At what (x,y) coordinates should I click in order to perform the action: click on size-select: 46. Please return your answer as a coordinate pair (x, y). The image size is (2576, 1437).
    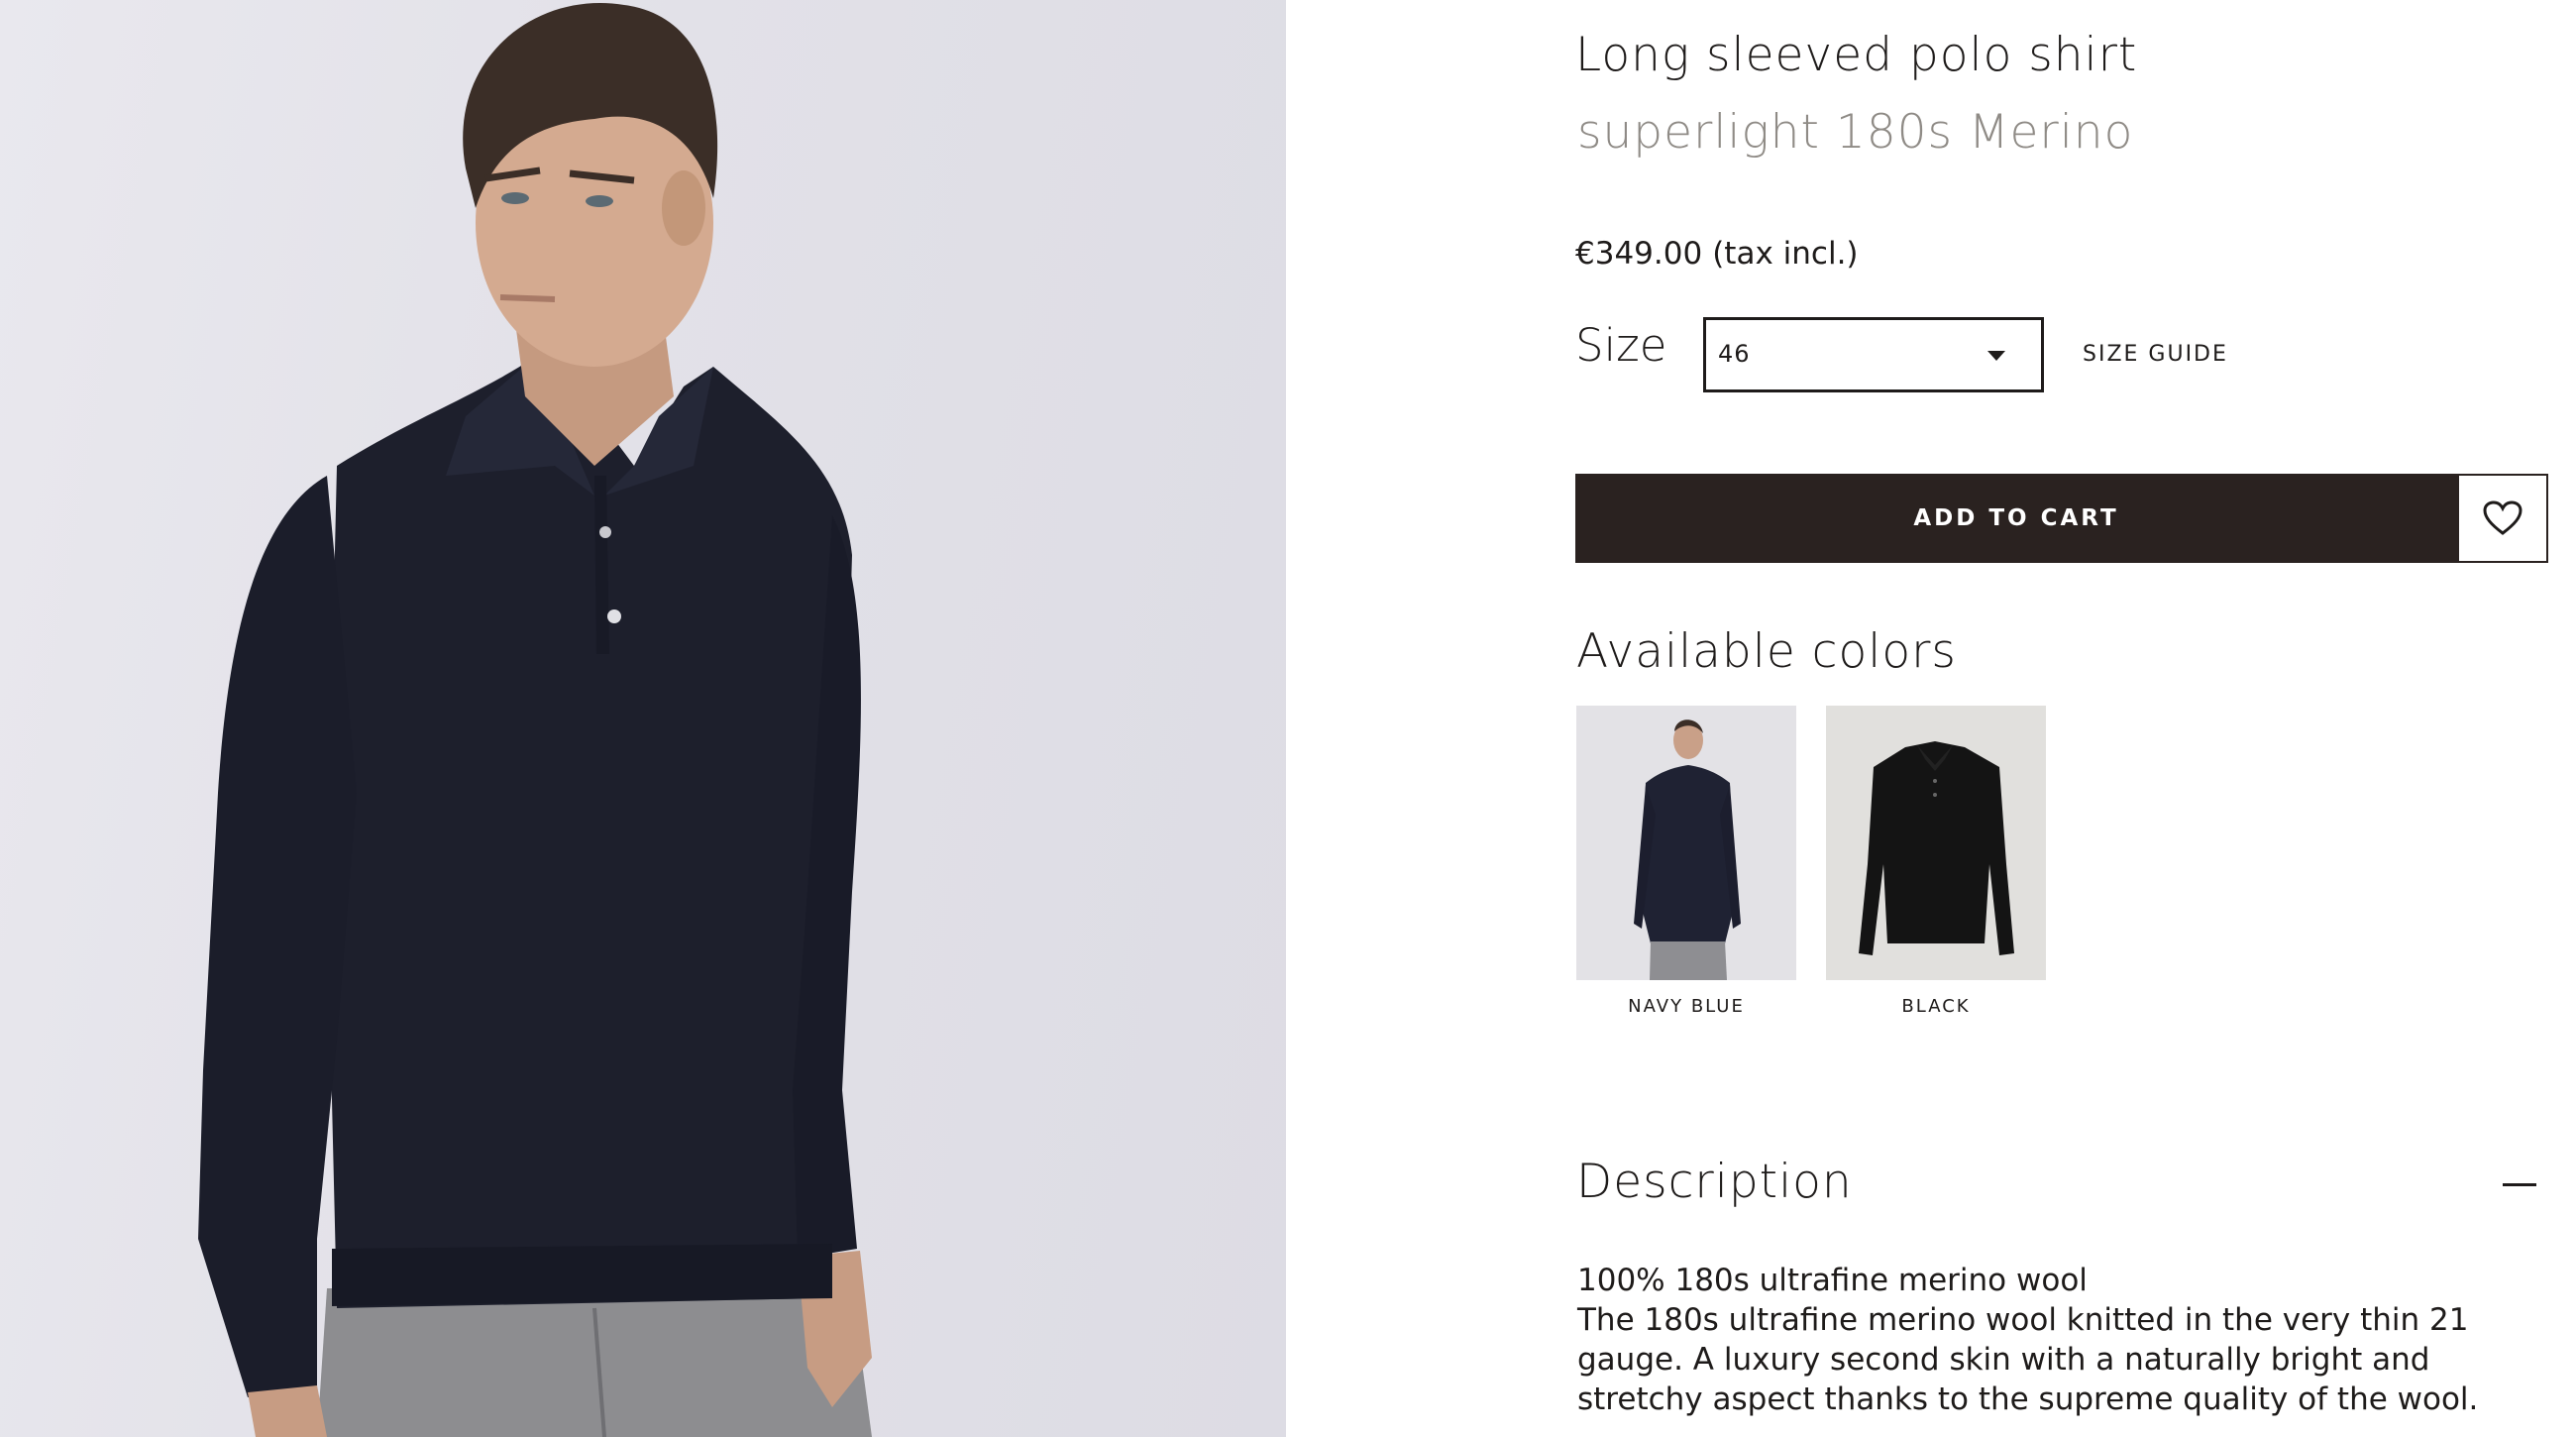
    Looking at the image, I should click on (1874, 354).